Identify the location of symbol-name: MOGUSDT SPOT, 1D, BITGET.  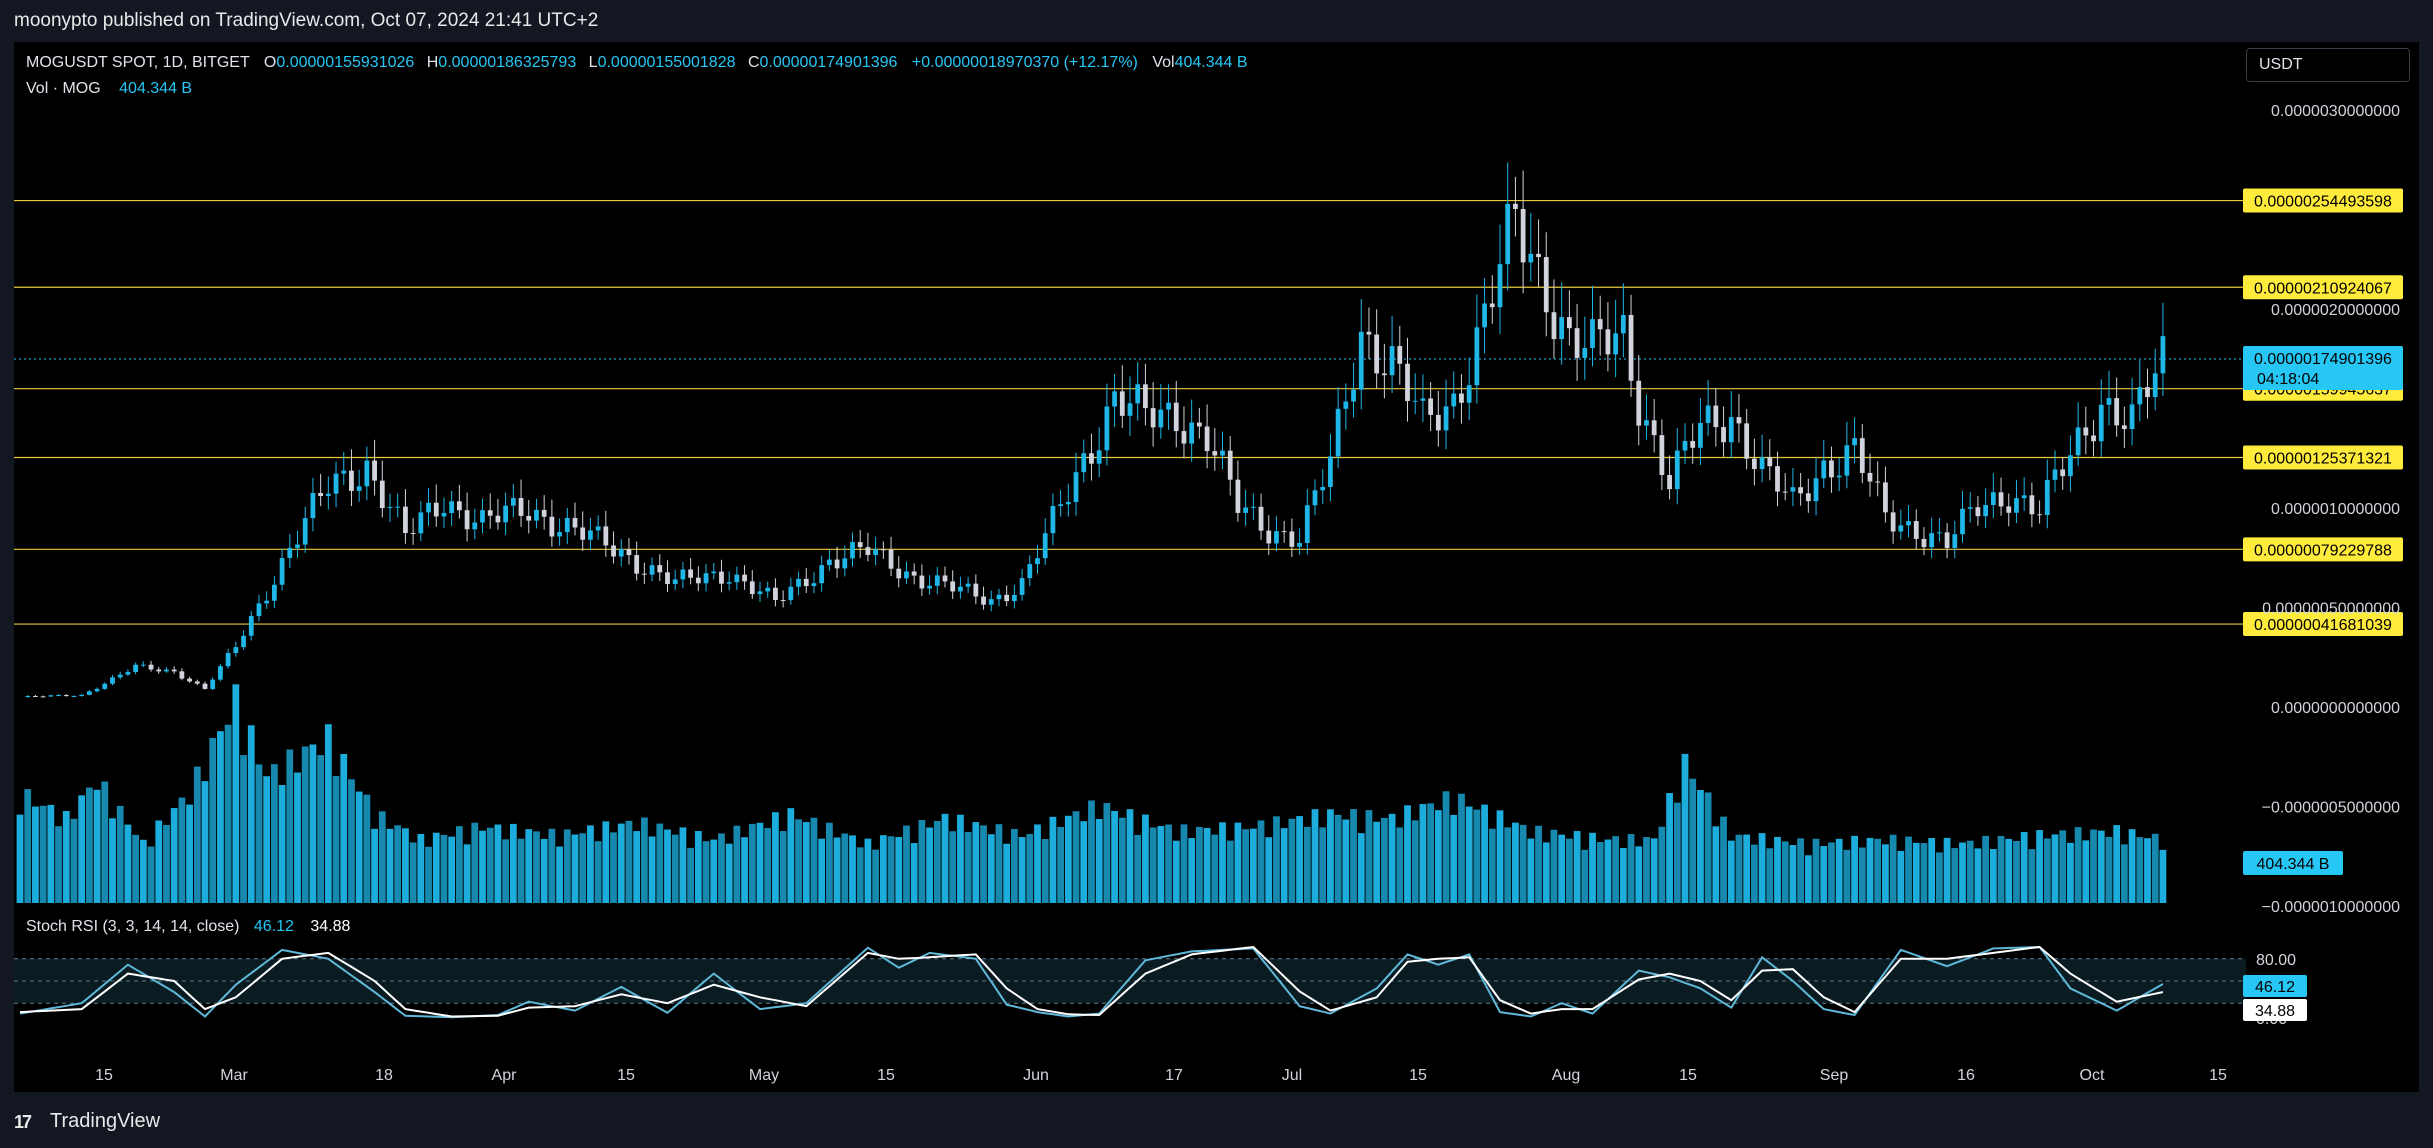
(137, 62).